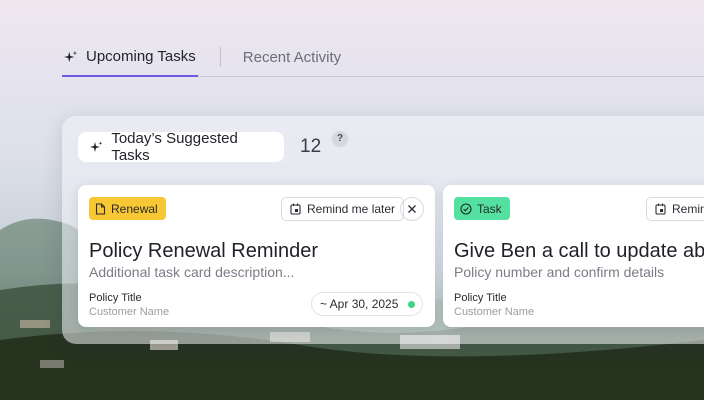  I want to click on suggested-tasks-header: Today’s Suggested Tasks, so click(181, 147).